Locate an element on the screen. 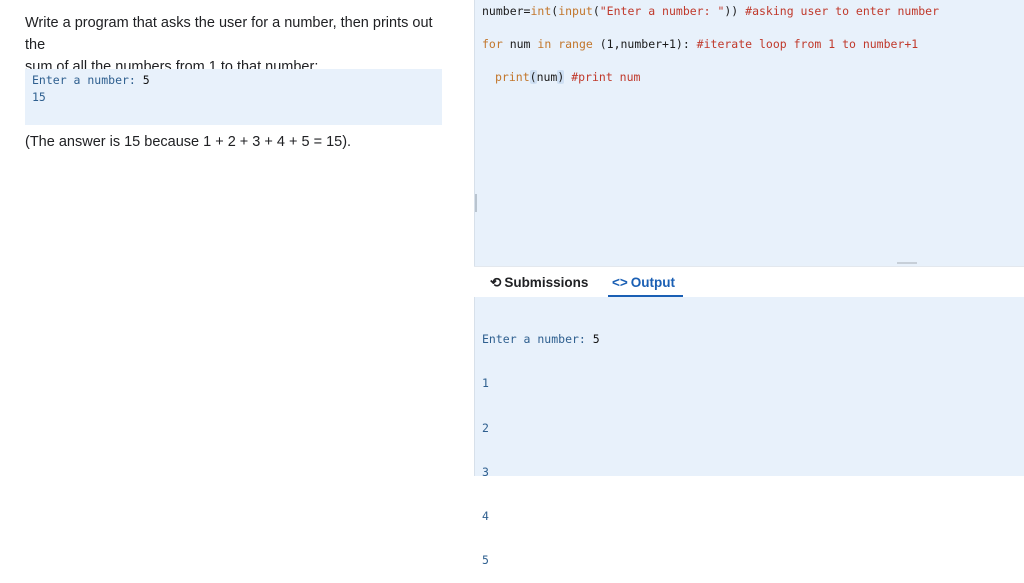  code-token-in: in is located at coordinates (544, 44).